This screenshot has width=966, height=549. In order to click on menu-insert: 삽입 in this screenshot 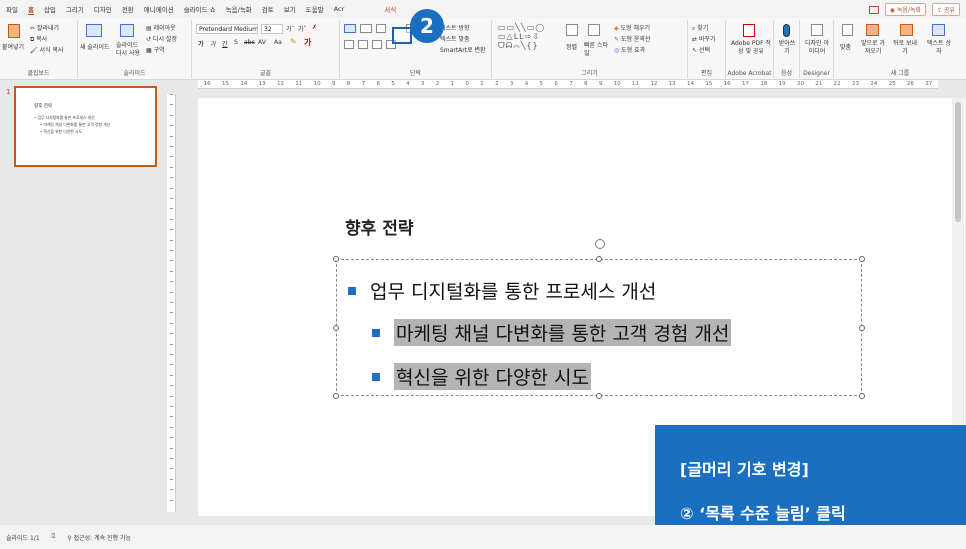, I will do `click(50, 9)`.